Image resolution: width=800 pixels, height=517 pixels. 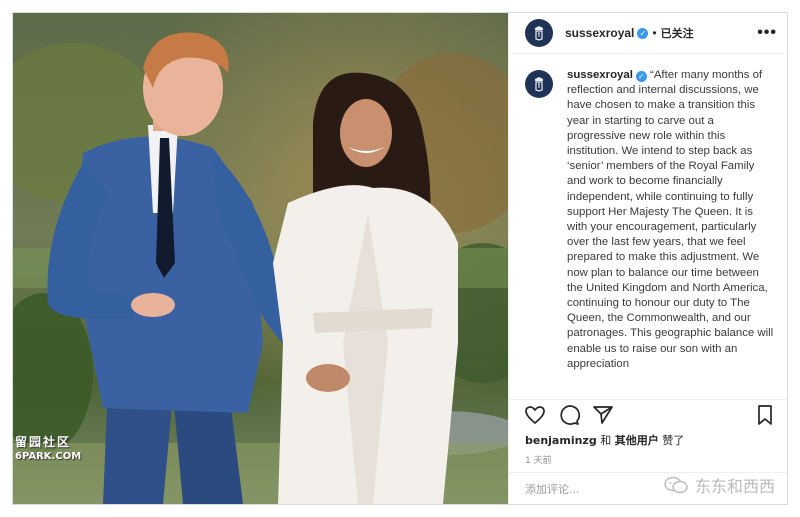 I want to click on likes-suffix: 赞了, so click(x=671, y=440).